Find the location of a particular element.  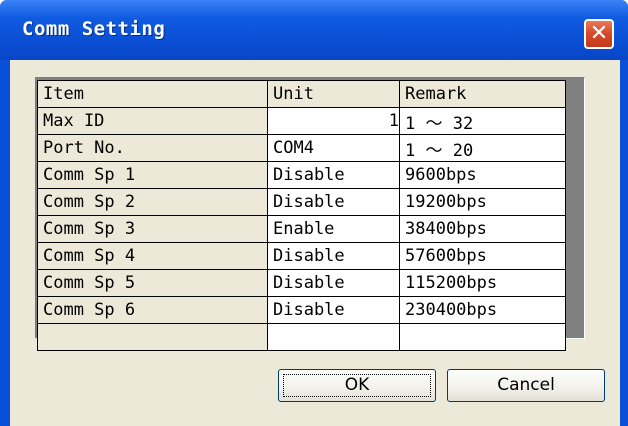

row-remark-cell: 1 ～ 20 is located at coordinates (482, 148).